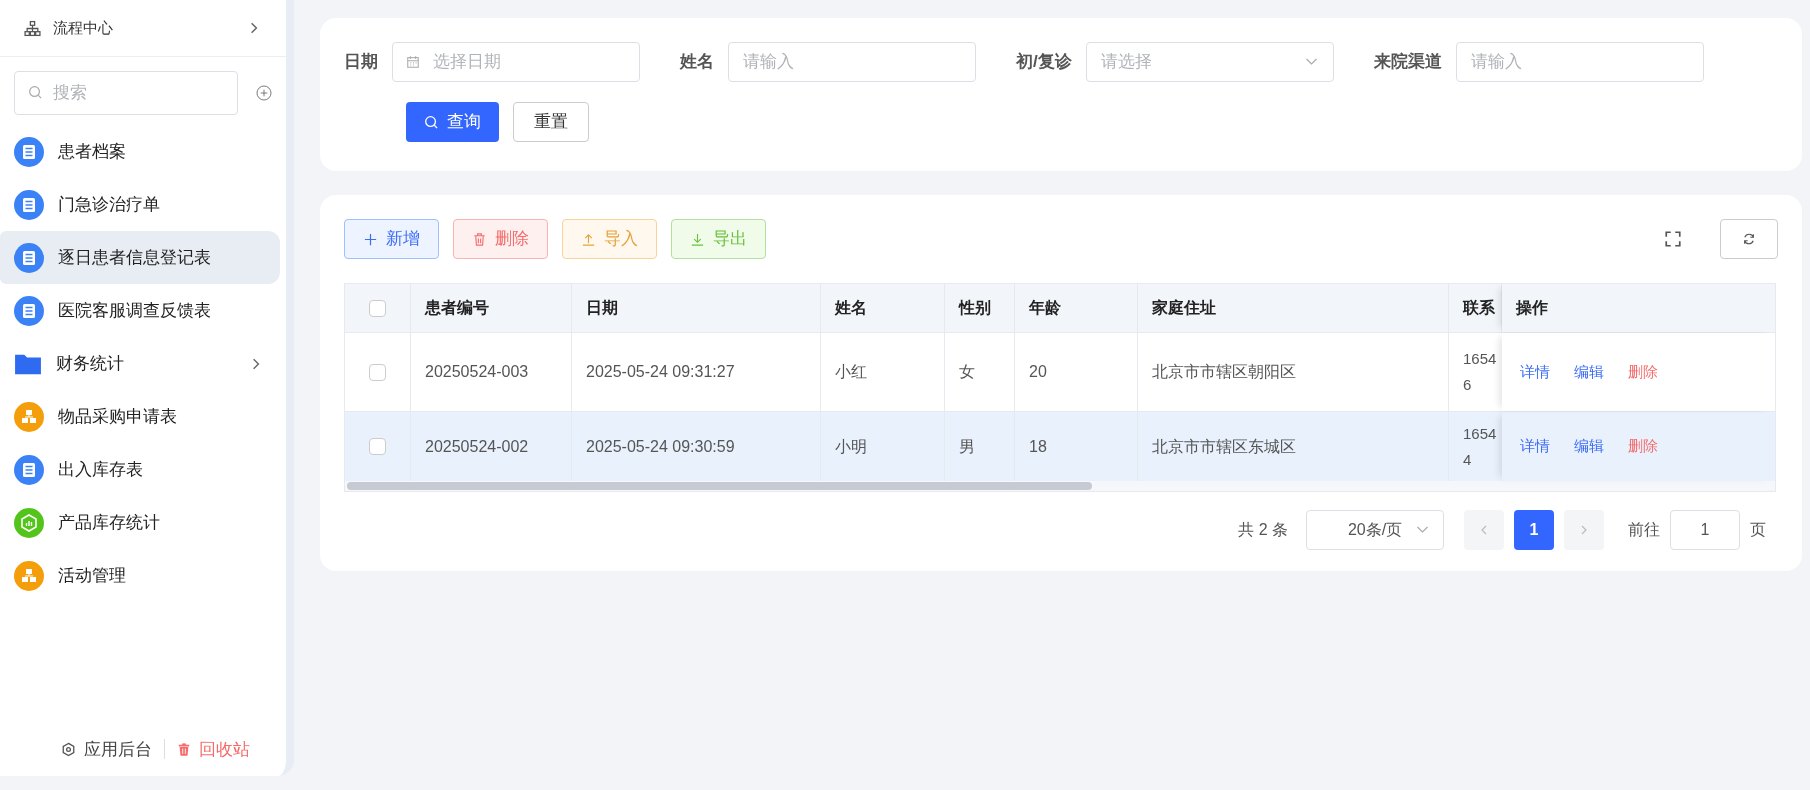 This screenshot has width=1810, height=790. Describe the element at coordinates (1060, 446) in the screenshot. I see `table-row: 20250524-002 2025-05-24 09:30:59 小明 男 18 北京市市辖区东城区 1654 4 详情 编辑 删除` at that location.